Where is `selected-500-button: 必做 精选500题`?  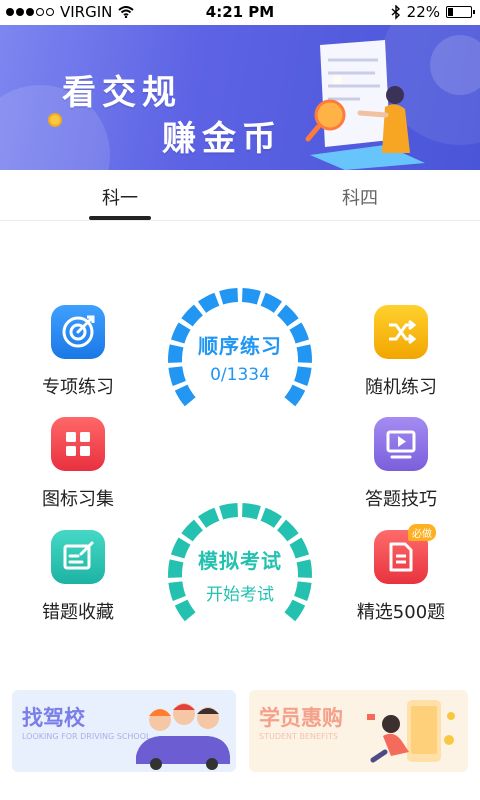 selected-500-button: 必做 精选500题 is located at coordinates (401, 574).